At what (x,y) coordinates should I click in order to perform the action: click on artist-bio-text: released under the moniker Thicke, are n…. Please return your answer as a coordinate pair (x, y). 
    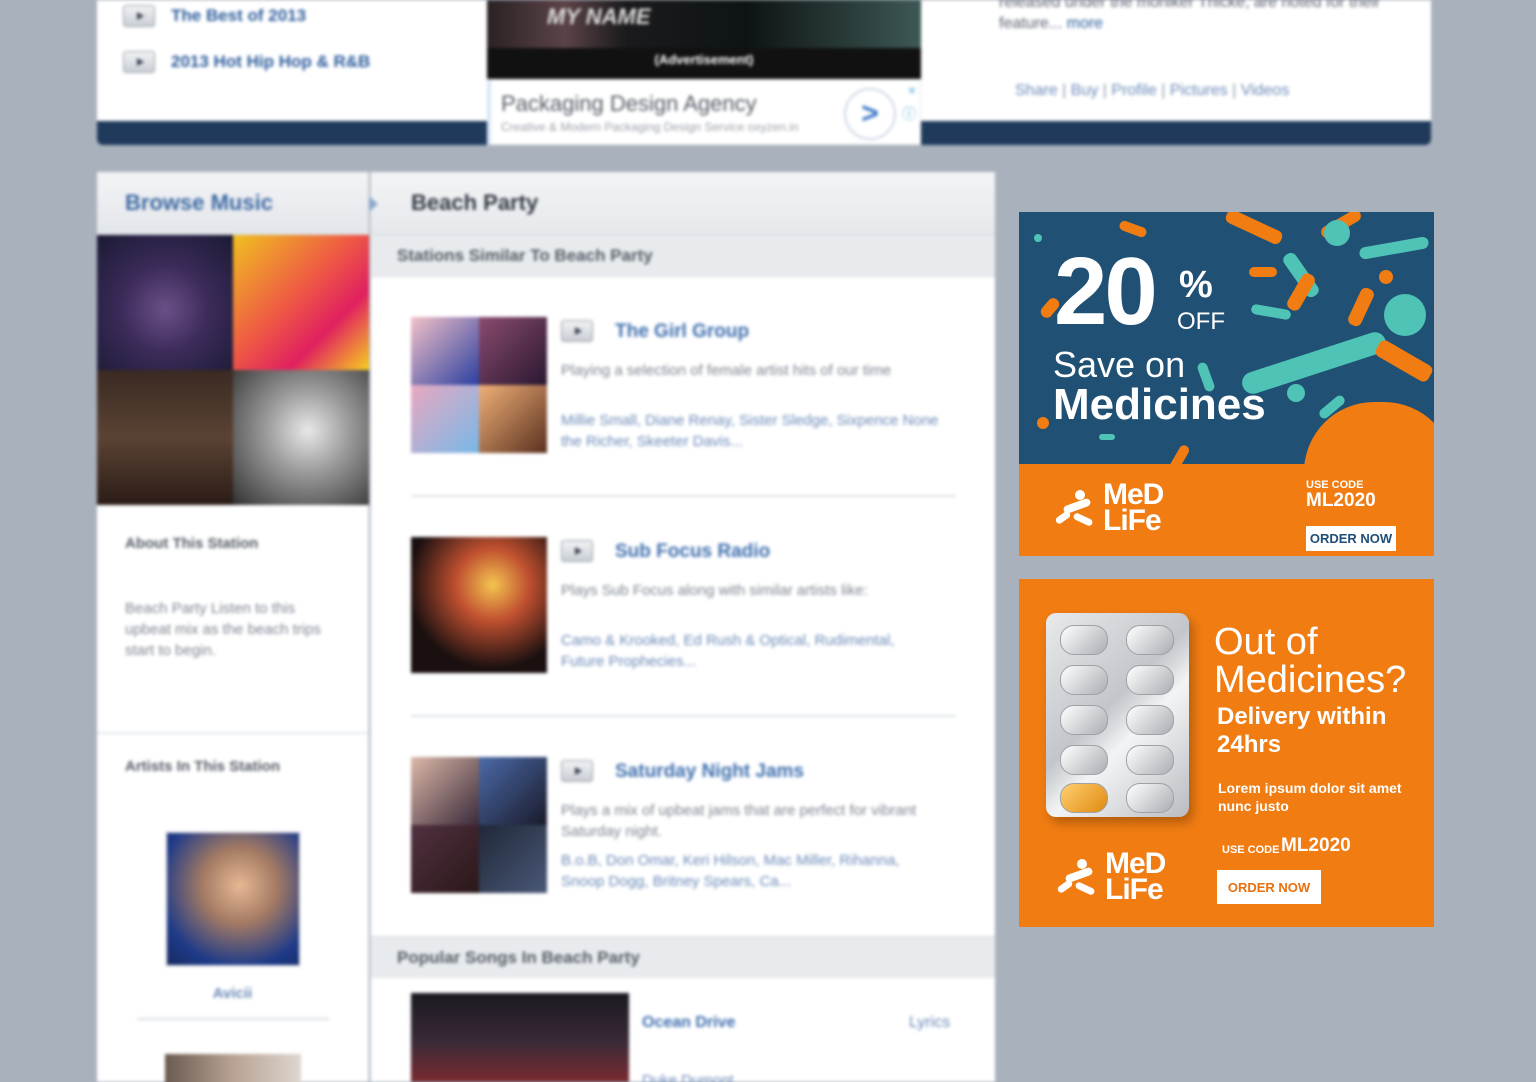
    Looking at the image, I should click on (1190, 16).